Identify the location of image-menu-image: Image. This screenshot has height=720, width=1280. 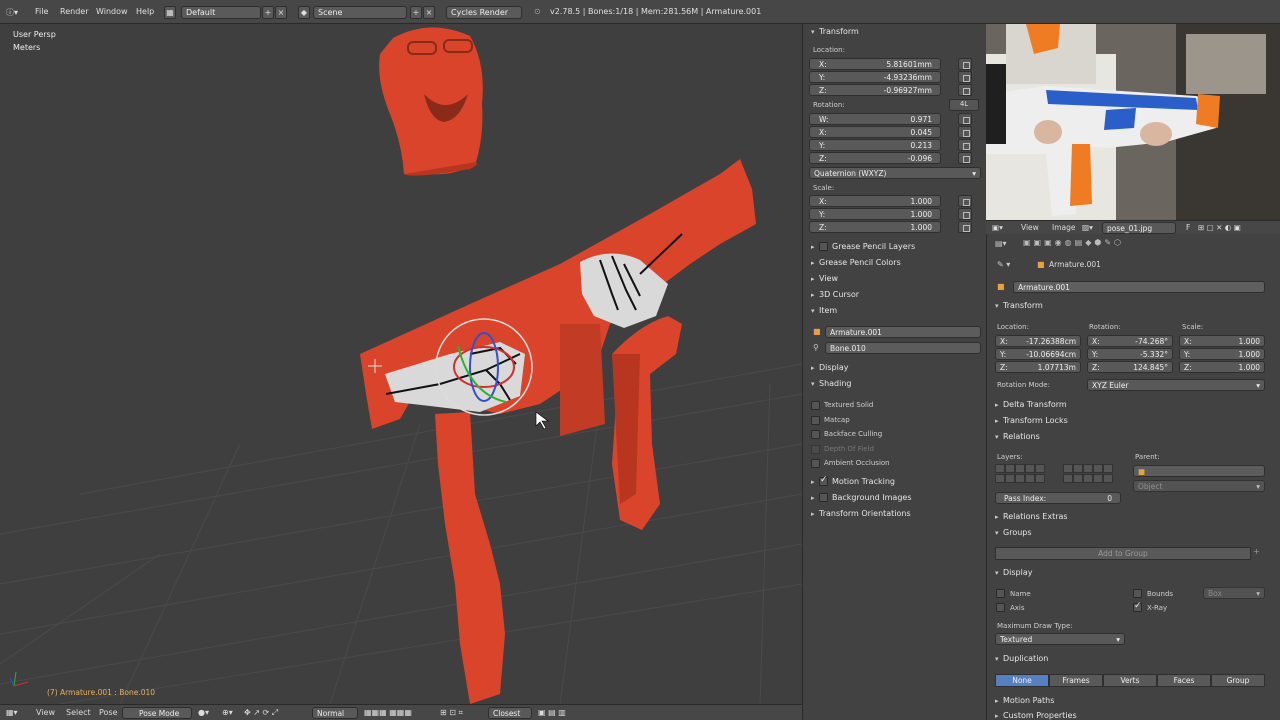
(1064, 227).